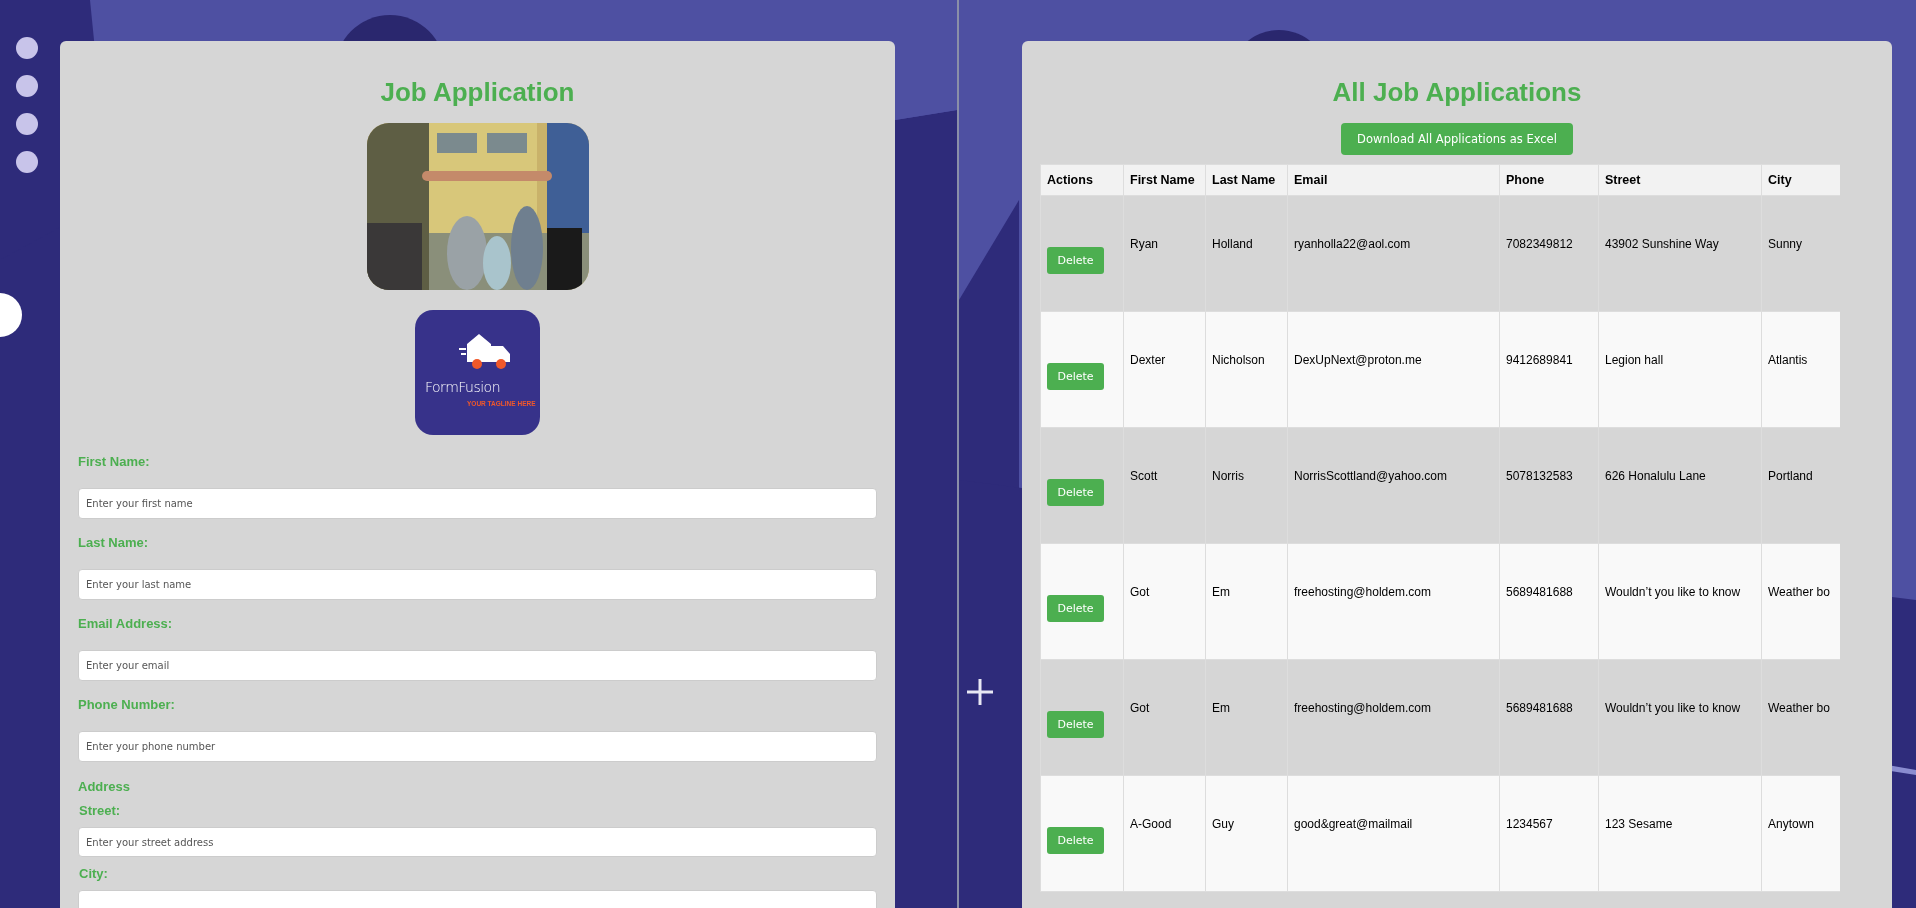 The height and width of the screenshot is (908, 1916). Describe the element at coordinates (477, 746) in the screenshot. I see `input-field: Enter your phone number` at that location.